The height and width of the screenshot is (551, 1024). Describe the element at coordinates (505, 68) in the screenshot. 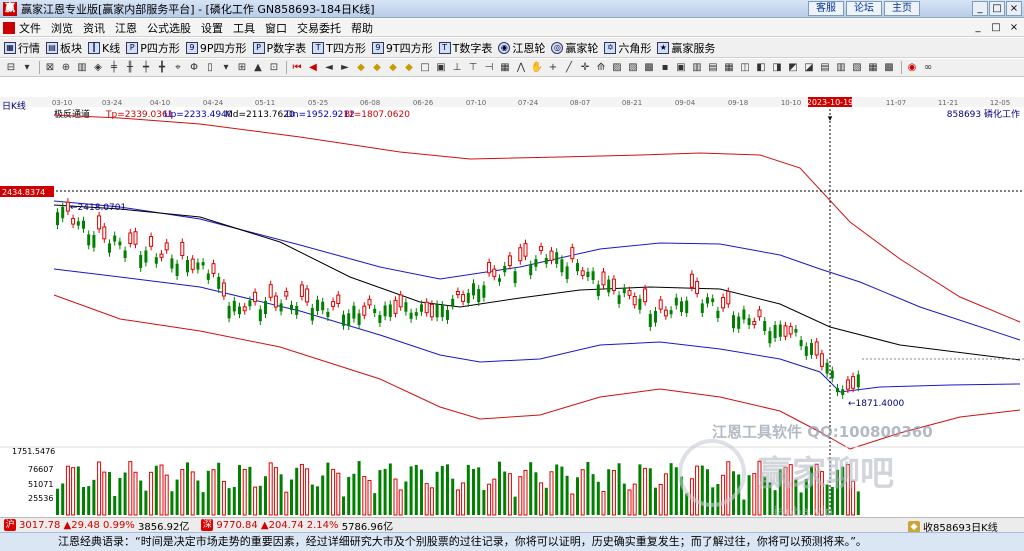

I see `grid-tool-icon: ▦` at that location.